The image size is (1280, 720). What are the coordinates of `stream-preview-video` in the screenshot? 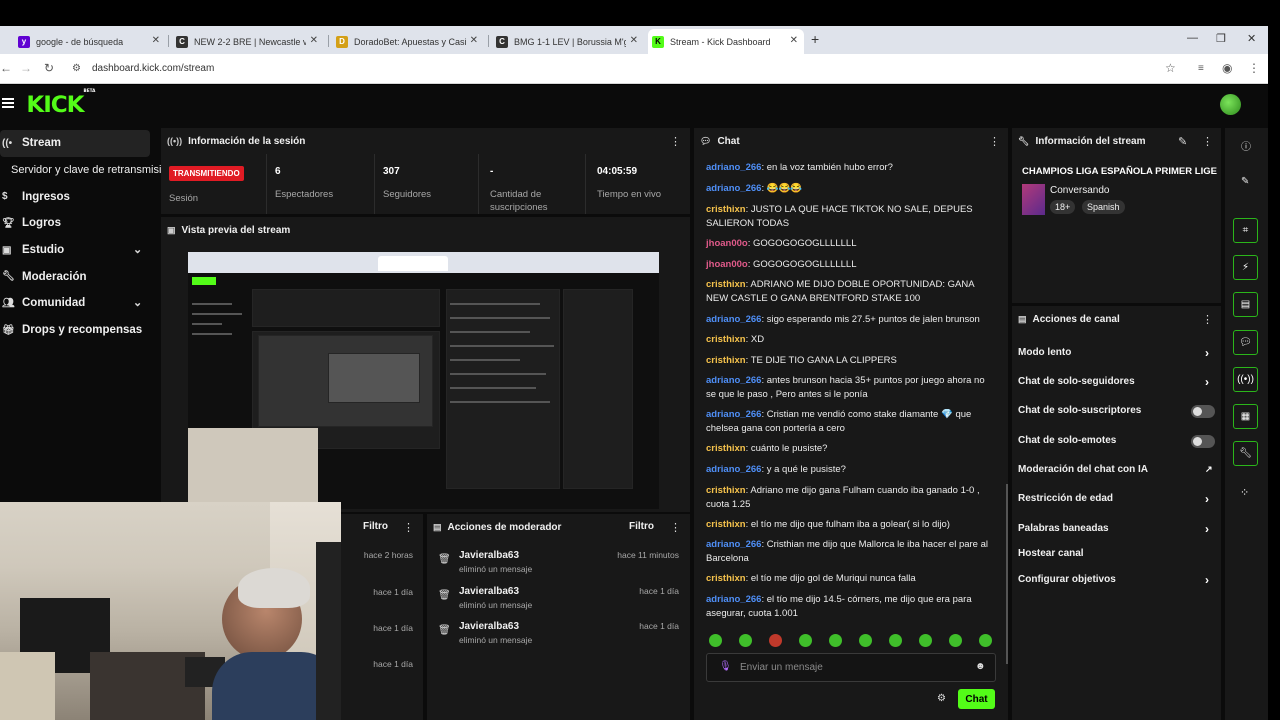 It's located at (423, 380).